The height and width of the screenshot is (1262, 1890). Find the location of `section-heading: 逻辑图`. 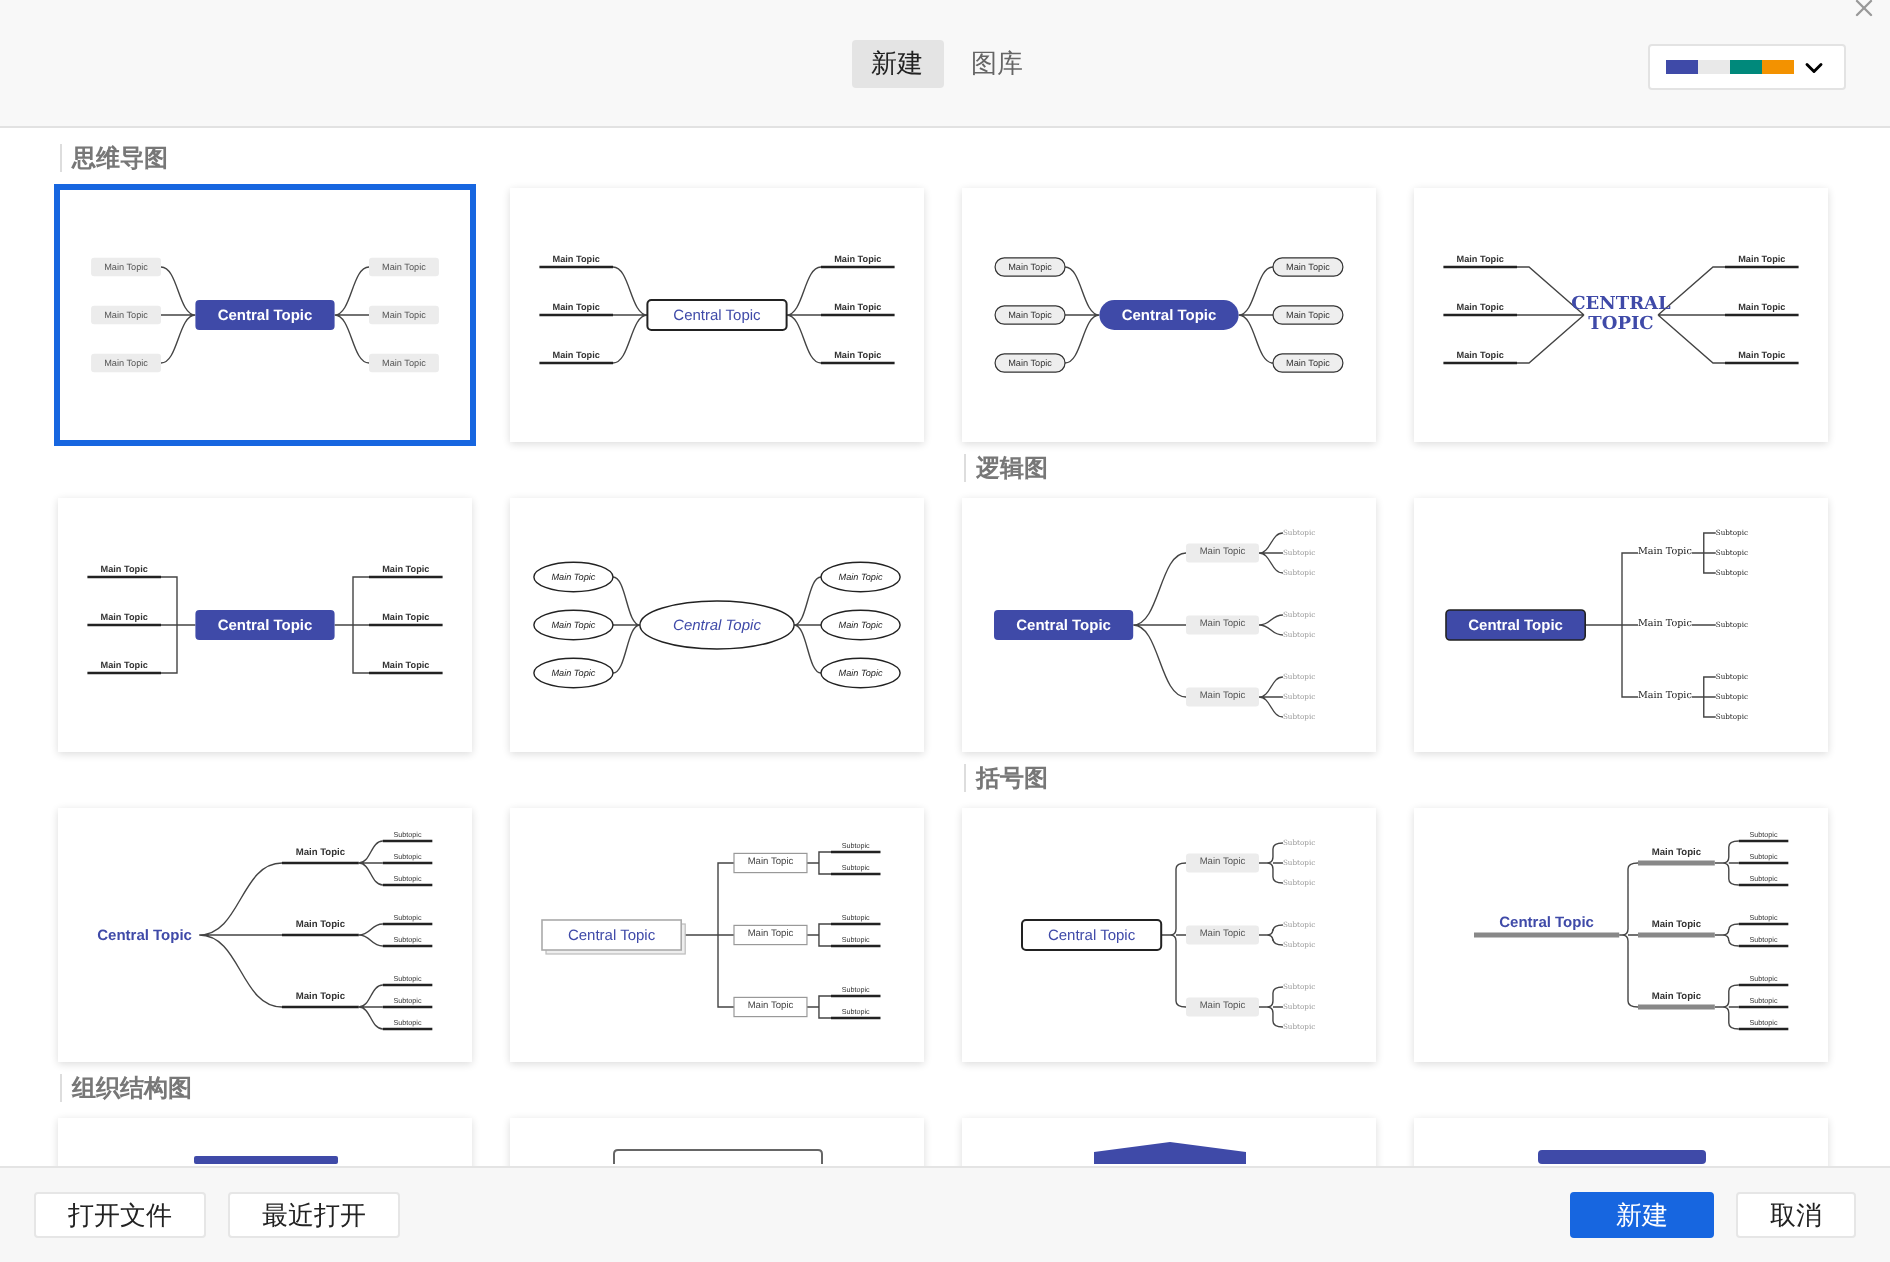

section-heading: 逻辑图 is located at coordinates (1006, 468).